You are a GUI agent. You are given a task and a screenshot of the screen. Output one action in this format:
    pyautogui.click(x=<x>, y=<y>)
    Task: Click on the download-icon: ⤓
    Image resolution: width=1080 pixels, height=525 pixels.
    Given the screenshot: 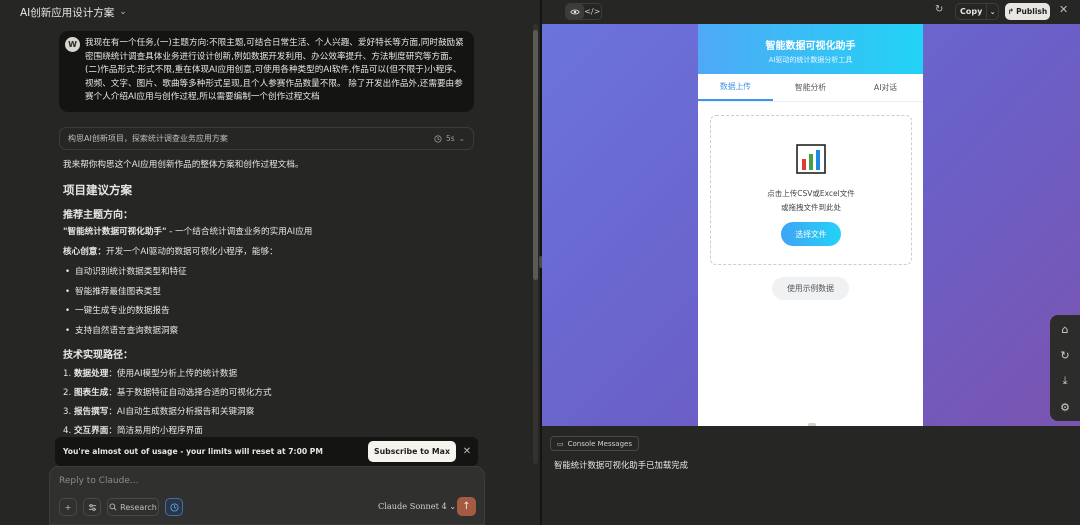 What is the action you would take?
    pyautogui.click(x=1065, y=381)
    